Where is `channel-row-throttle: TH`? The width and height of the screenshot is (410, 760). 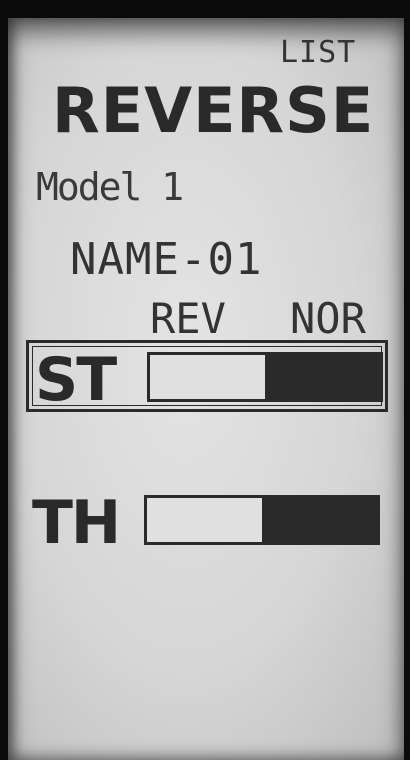 channel-row-throttle: TH is located at coordinates (207, 522).